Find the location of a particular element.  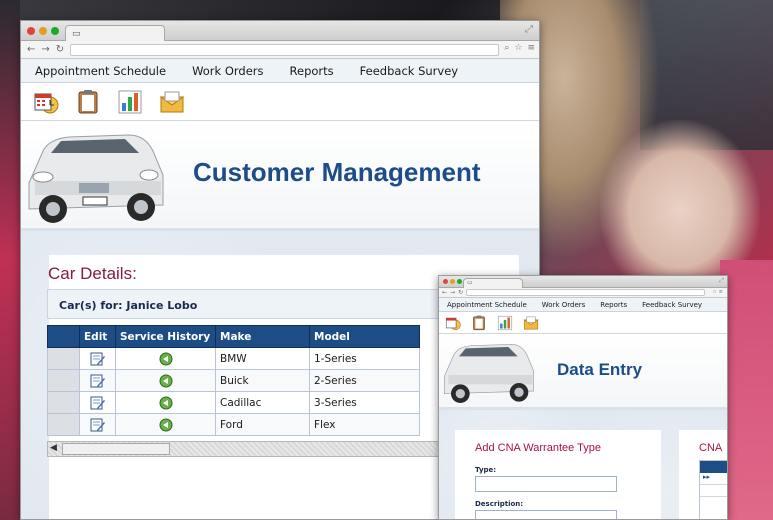

horizontal-scrollbar: ◀ is located at coordinates (269, 449).